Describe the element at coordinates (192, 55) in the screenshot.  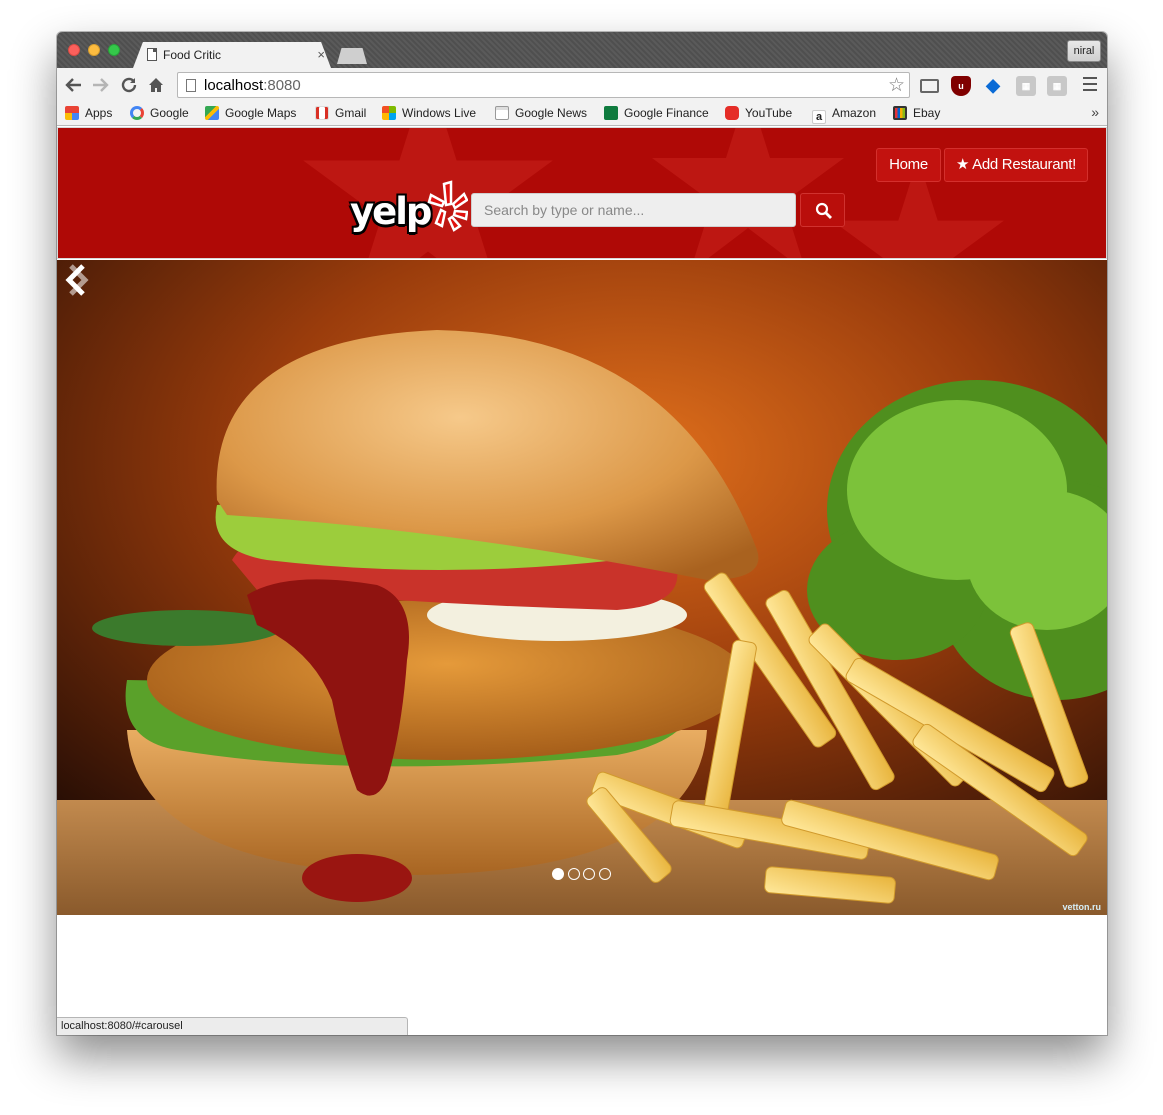
I see `tab-title: Food Critic` at that location.